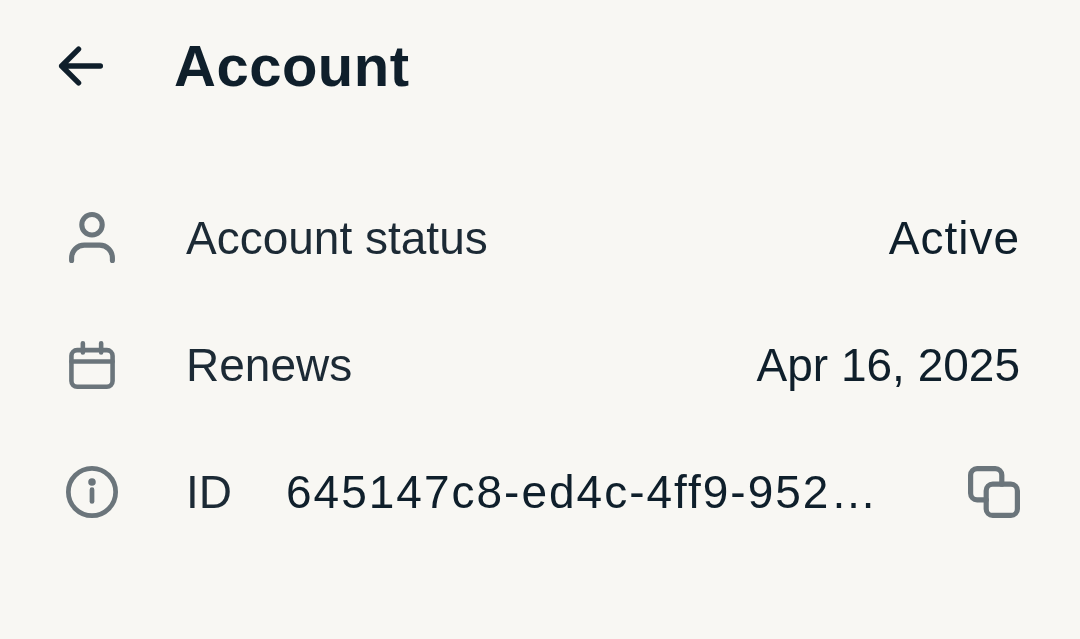  I want to click on back-arrow-icon, so click(81, 66).